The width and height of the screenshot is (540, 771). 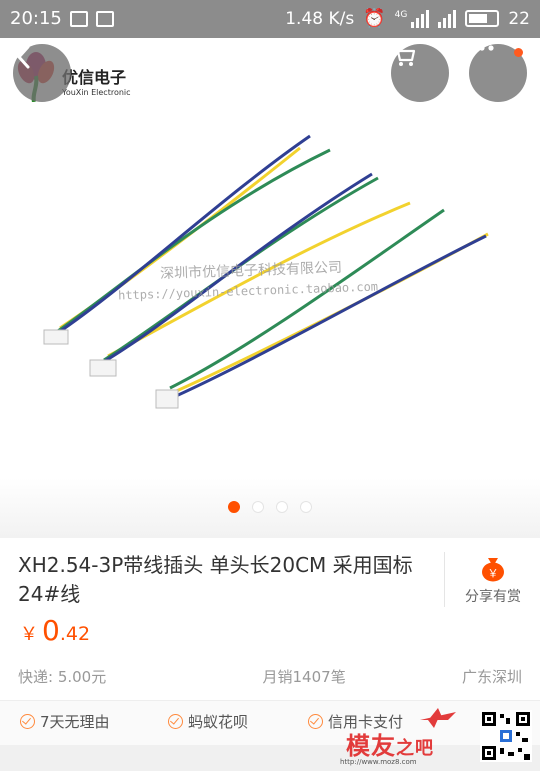 What do you see at coordinates (412, 18) in the screenshot?
I see `signal-4g-icon: 4G` at bounding box center [412, 18].